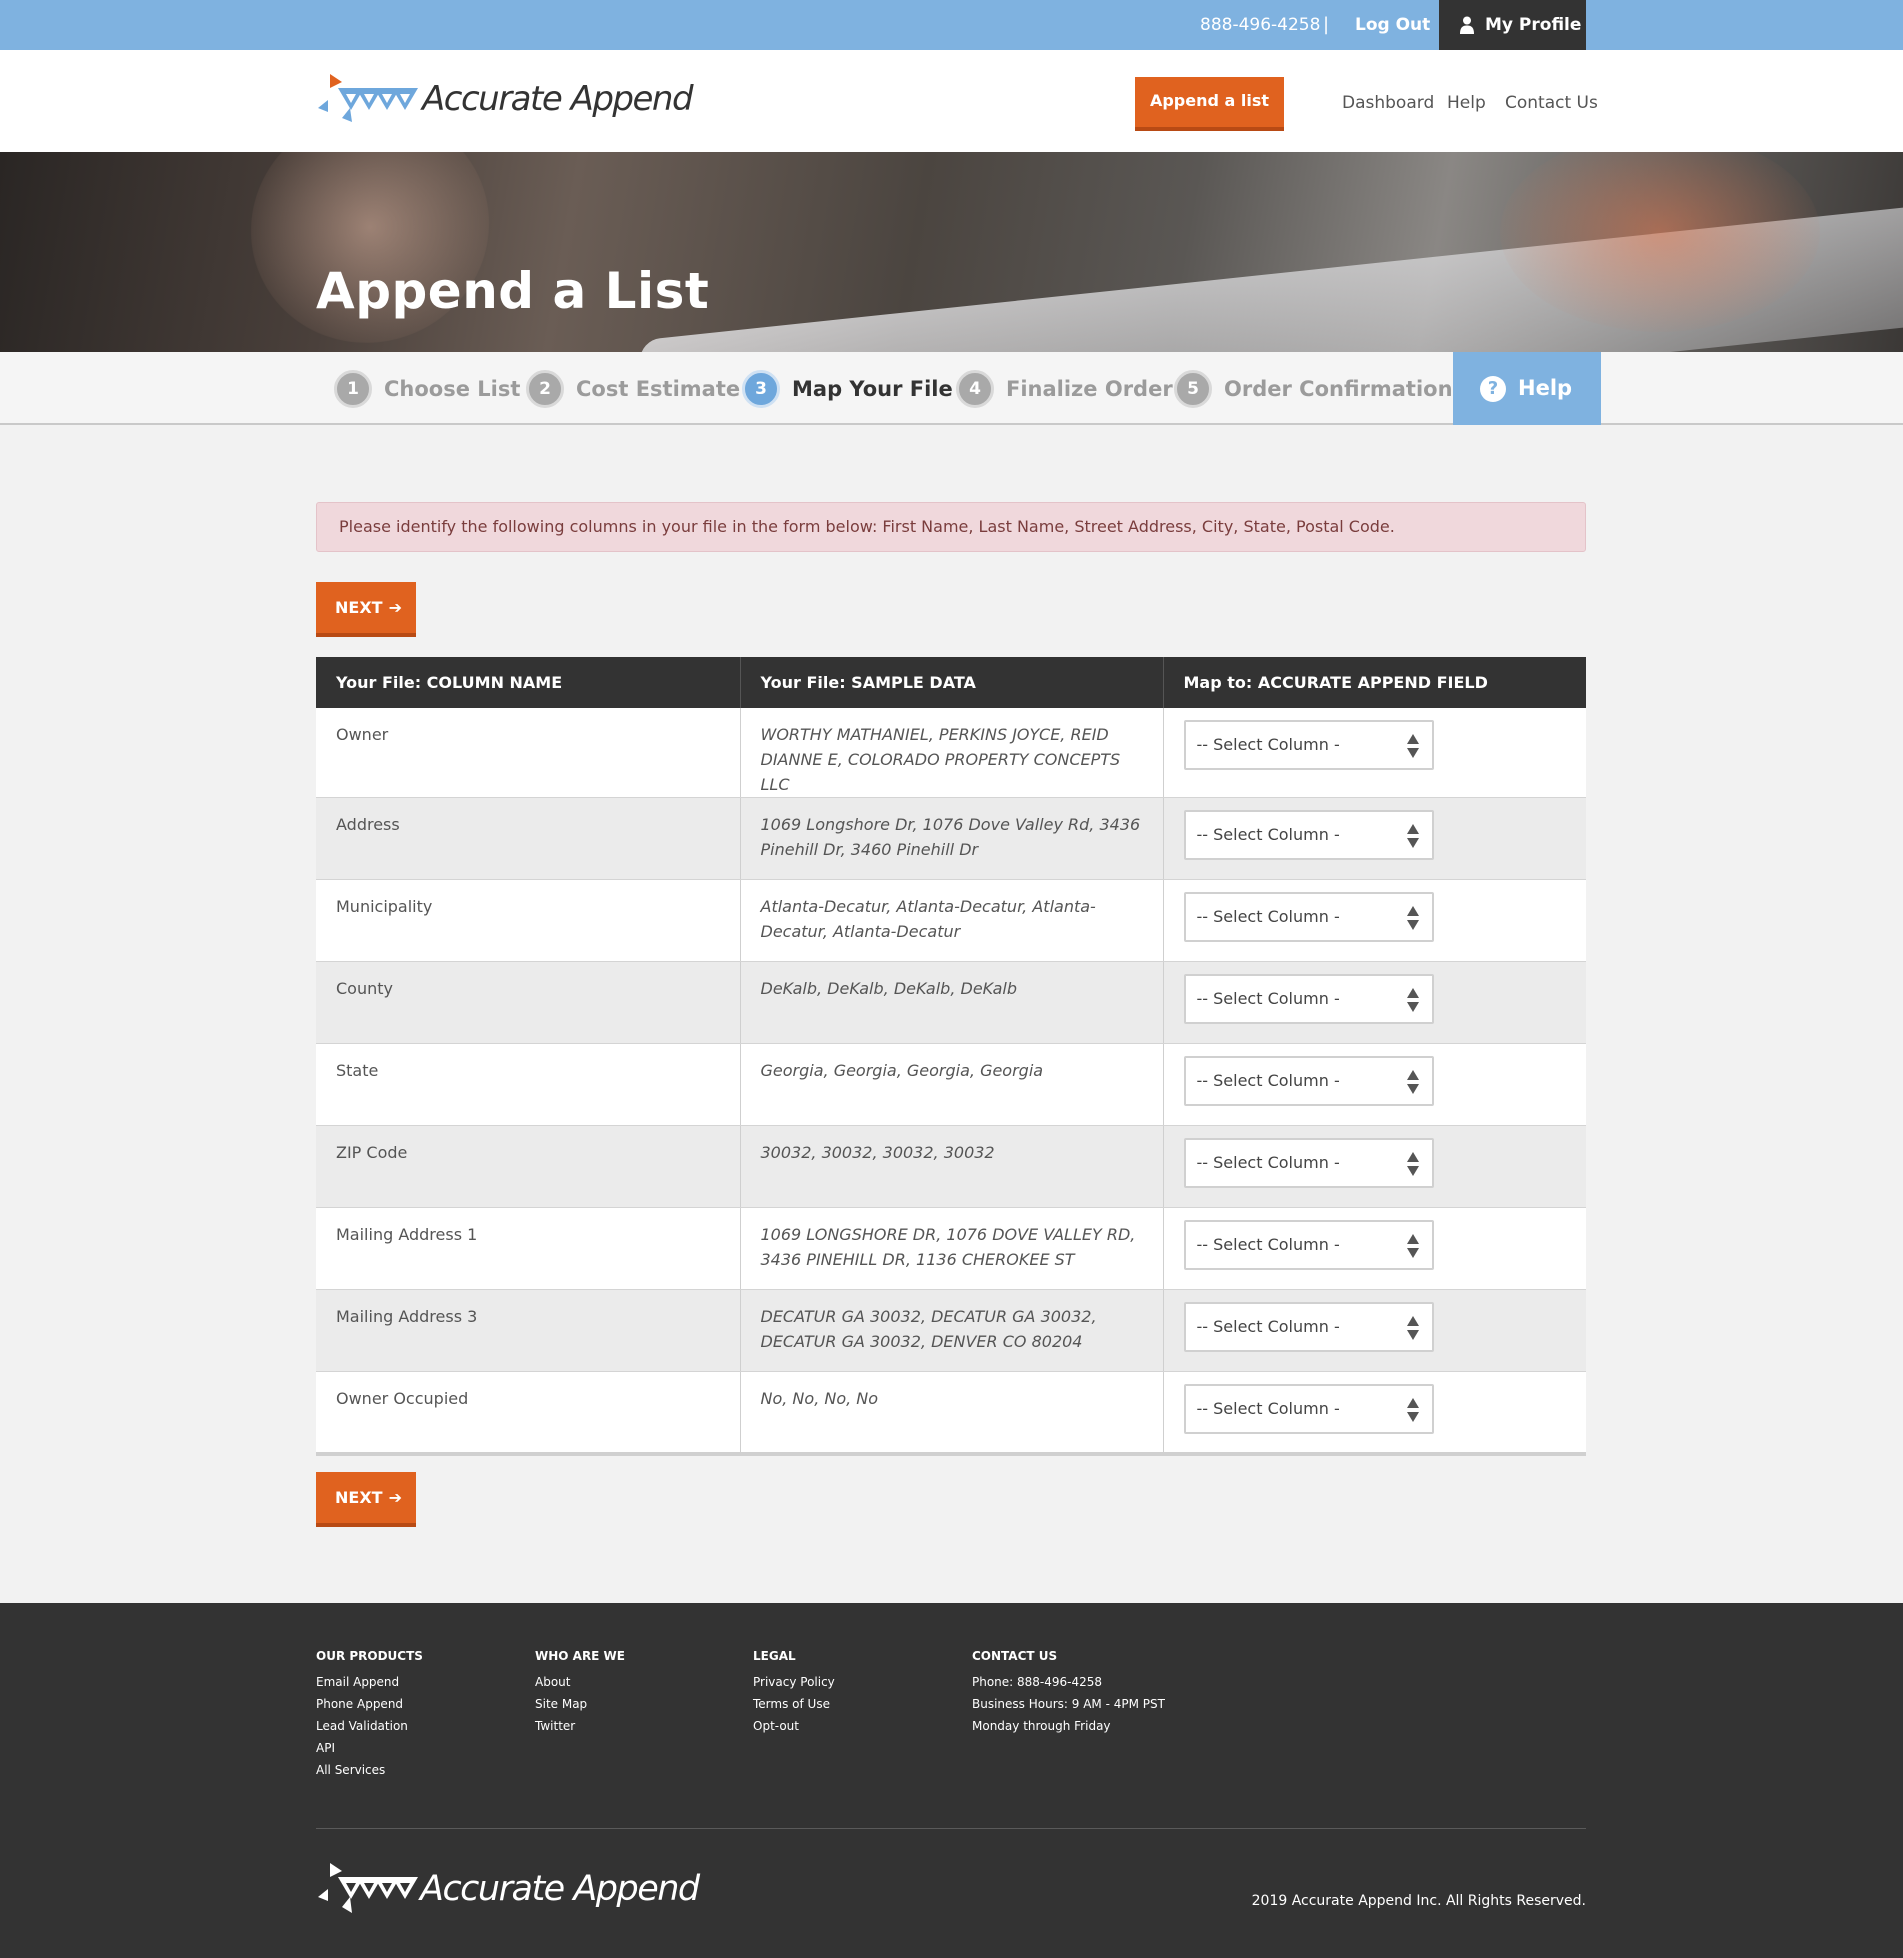 This screenshot has height=1958, width=1903. I want to click on nav-contact-us: Contact Us, so click(1551, 103).